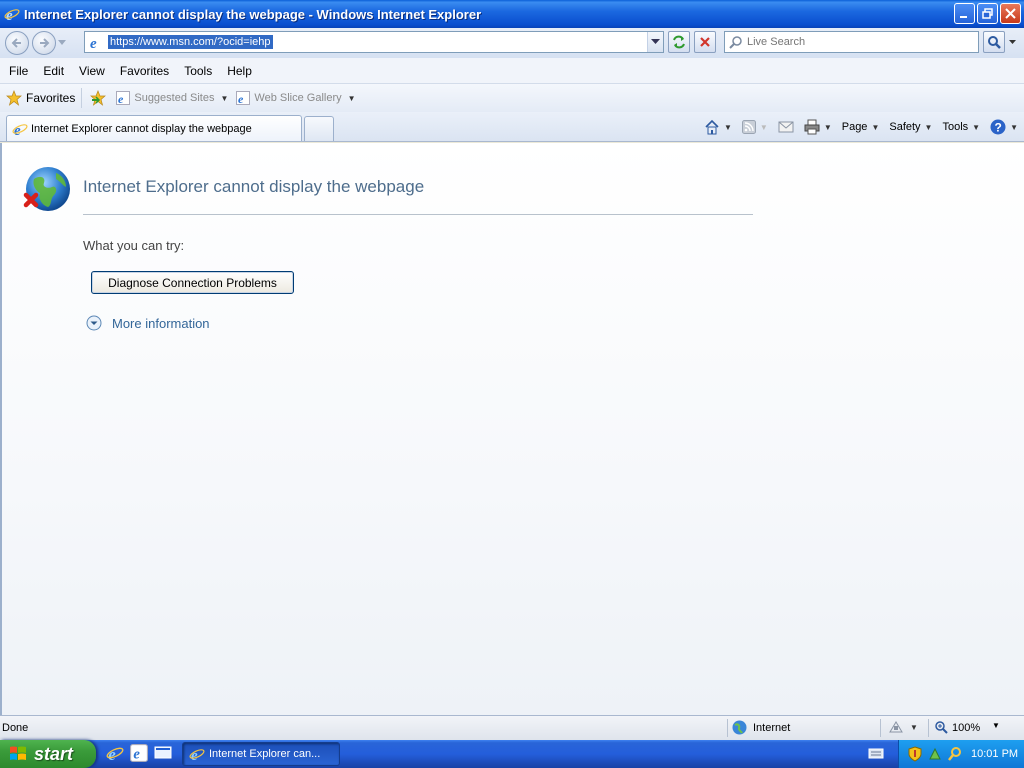 The width and height of the screenshot is (1024, 768). I want to click on web-slice-gallery-label: Web Slice Gallery, so click(298, 98).